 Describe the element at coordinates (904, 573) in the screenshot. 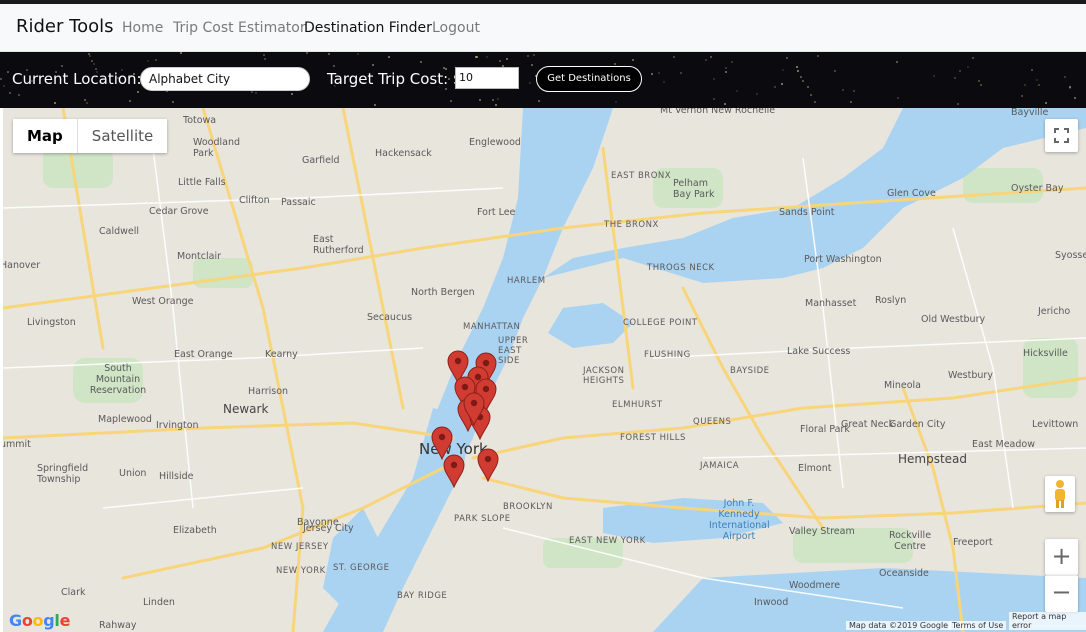

I see `map-label: Oceanside` at that location.